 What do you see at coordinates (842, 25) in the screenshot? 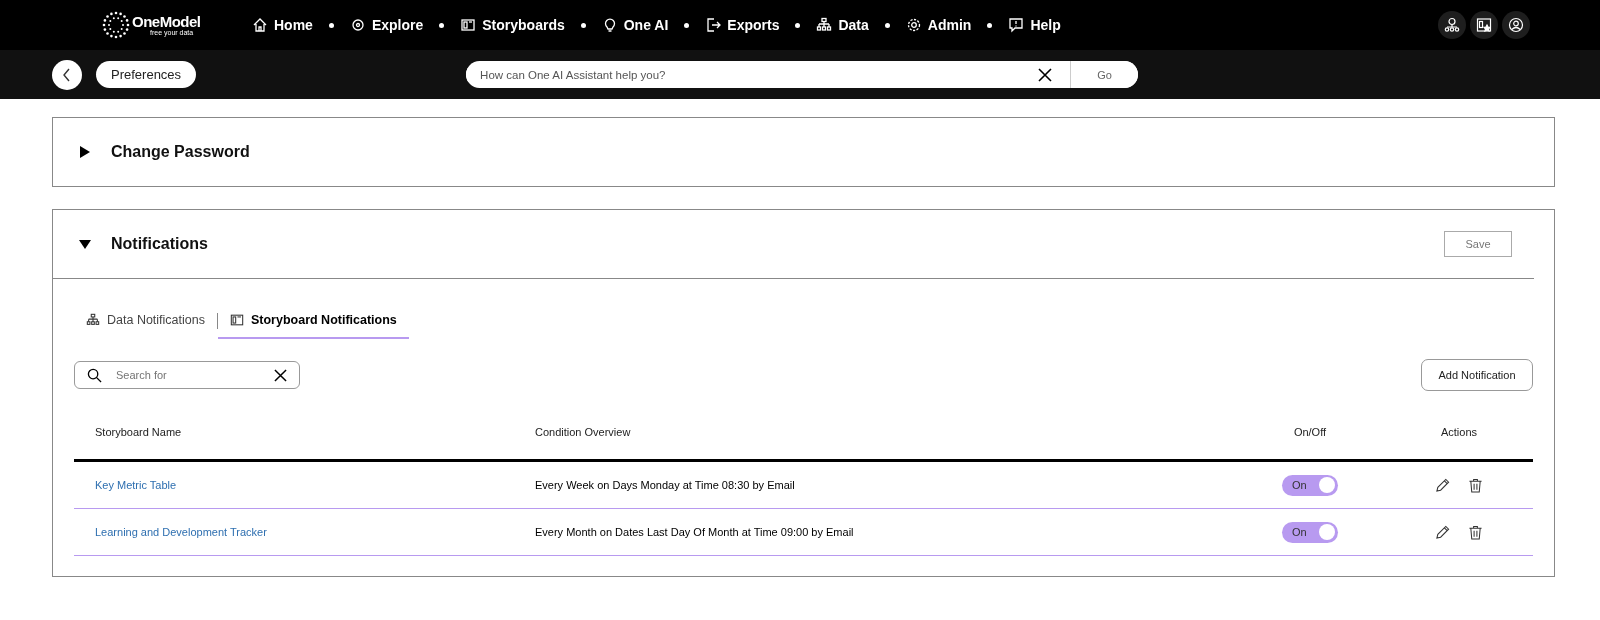
I see `nav-link: Data` at bounding box center [842, 25].